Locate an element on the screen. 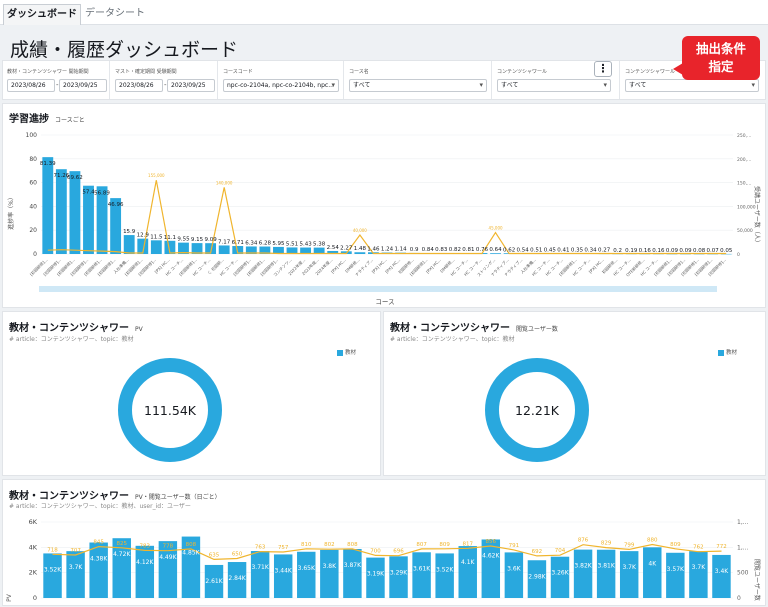 The width and height of the screenshot is (768, 607). line-value-label: 880 is located at coordinates (652, 540).